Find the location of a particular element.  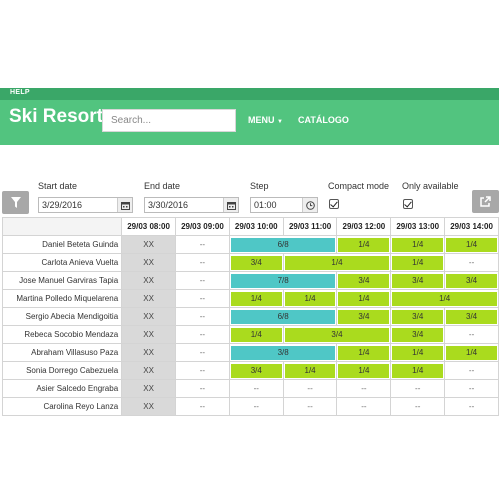

clock-icon is located at coordinates (309, 205).